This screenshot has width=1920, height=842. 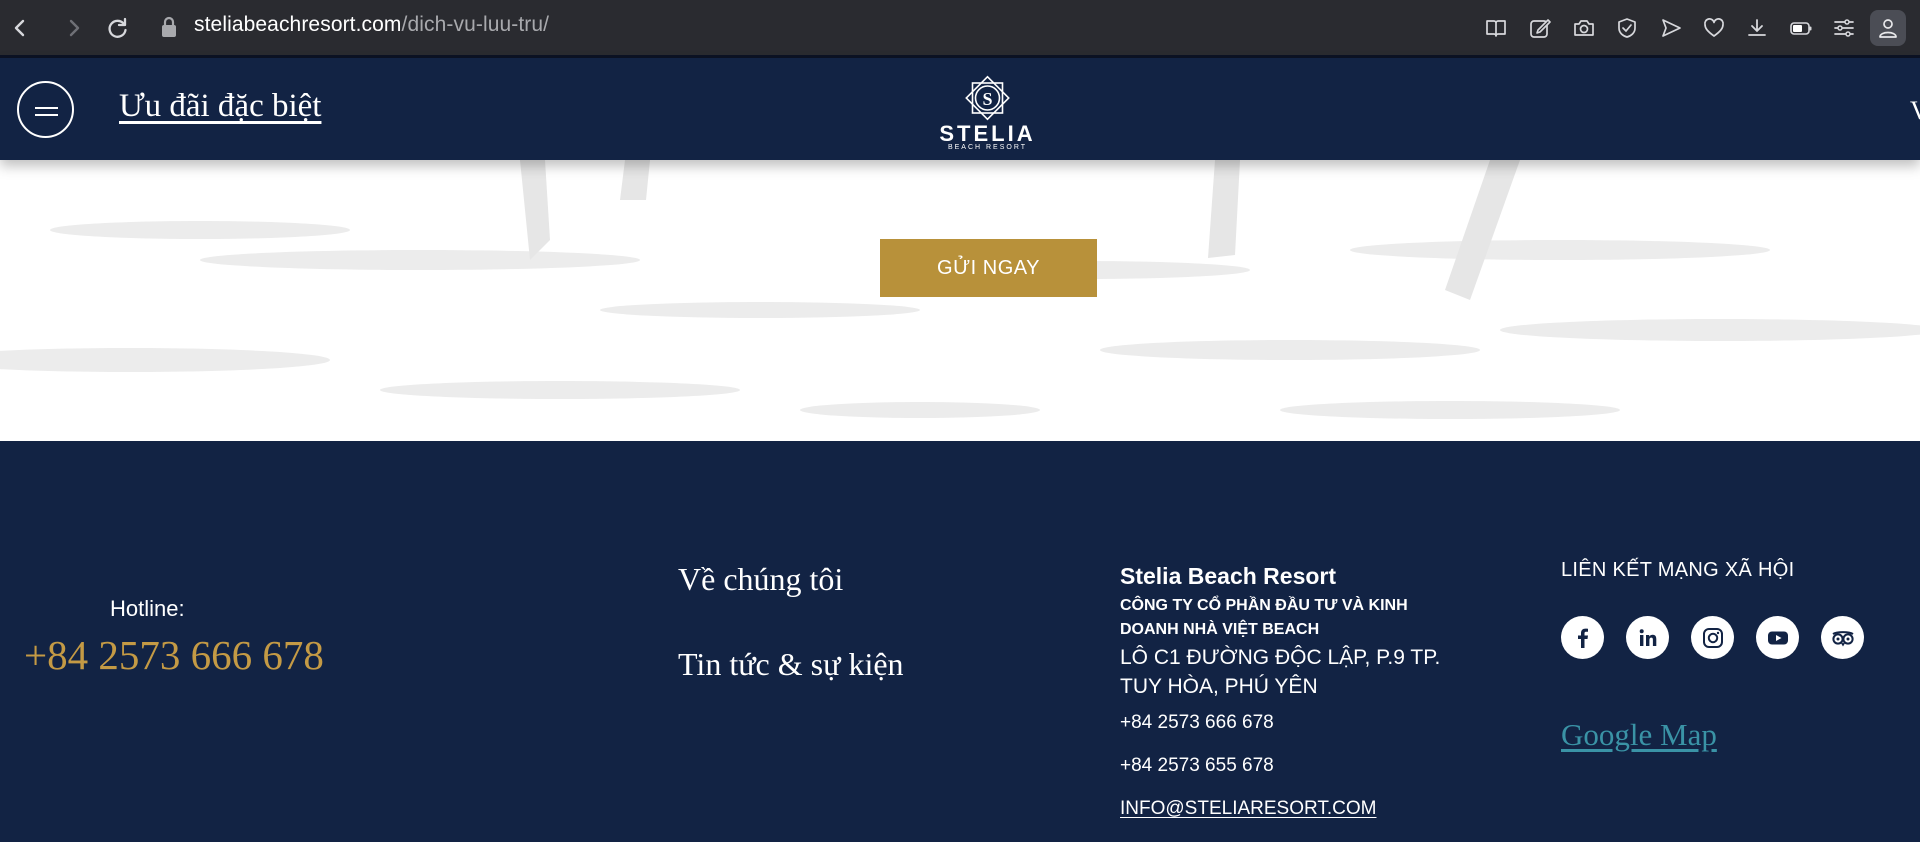 What do you see at coordinates (1582, 637) in the screenshot?
I see `facebook-icon` at bounding box center [1582, 637].